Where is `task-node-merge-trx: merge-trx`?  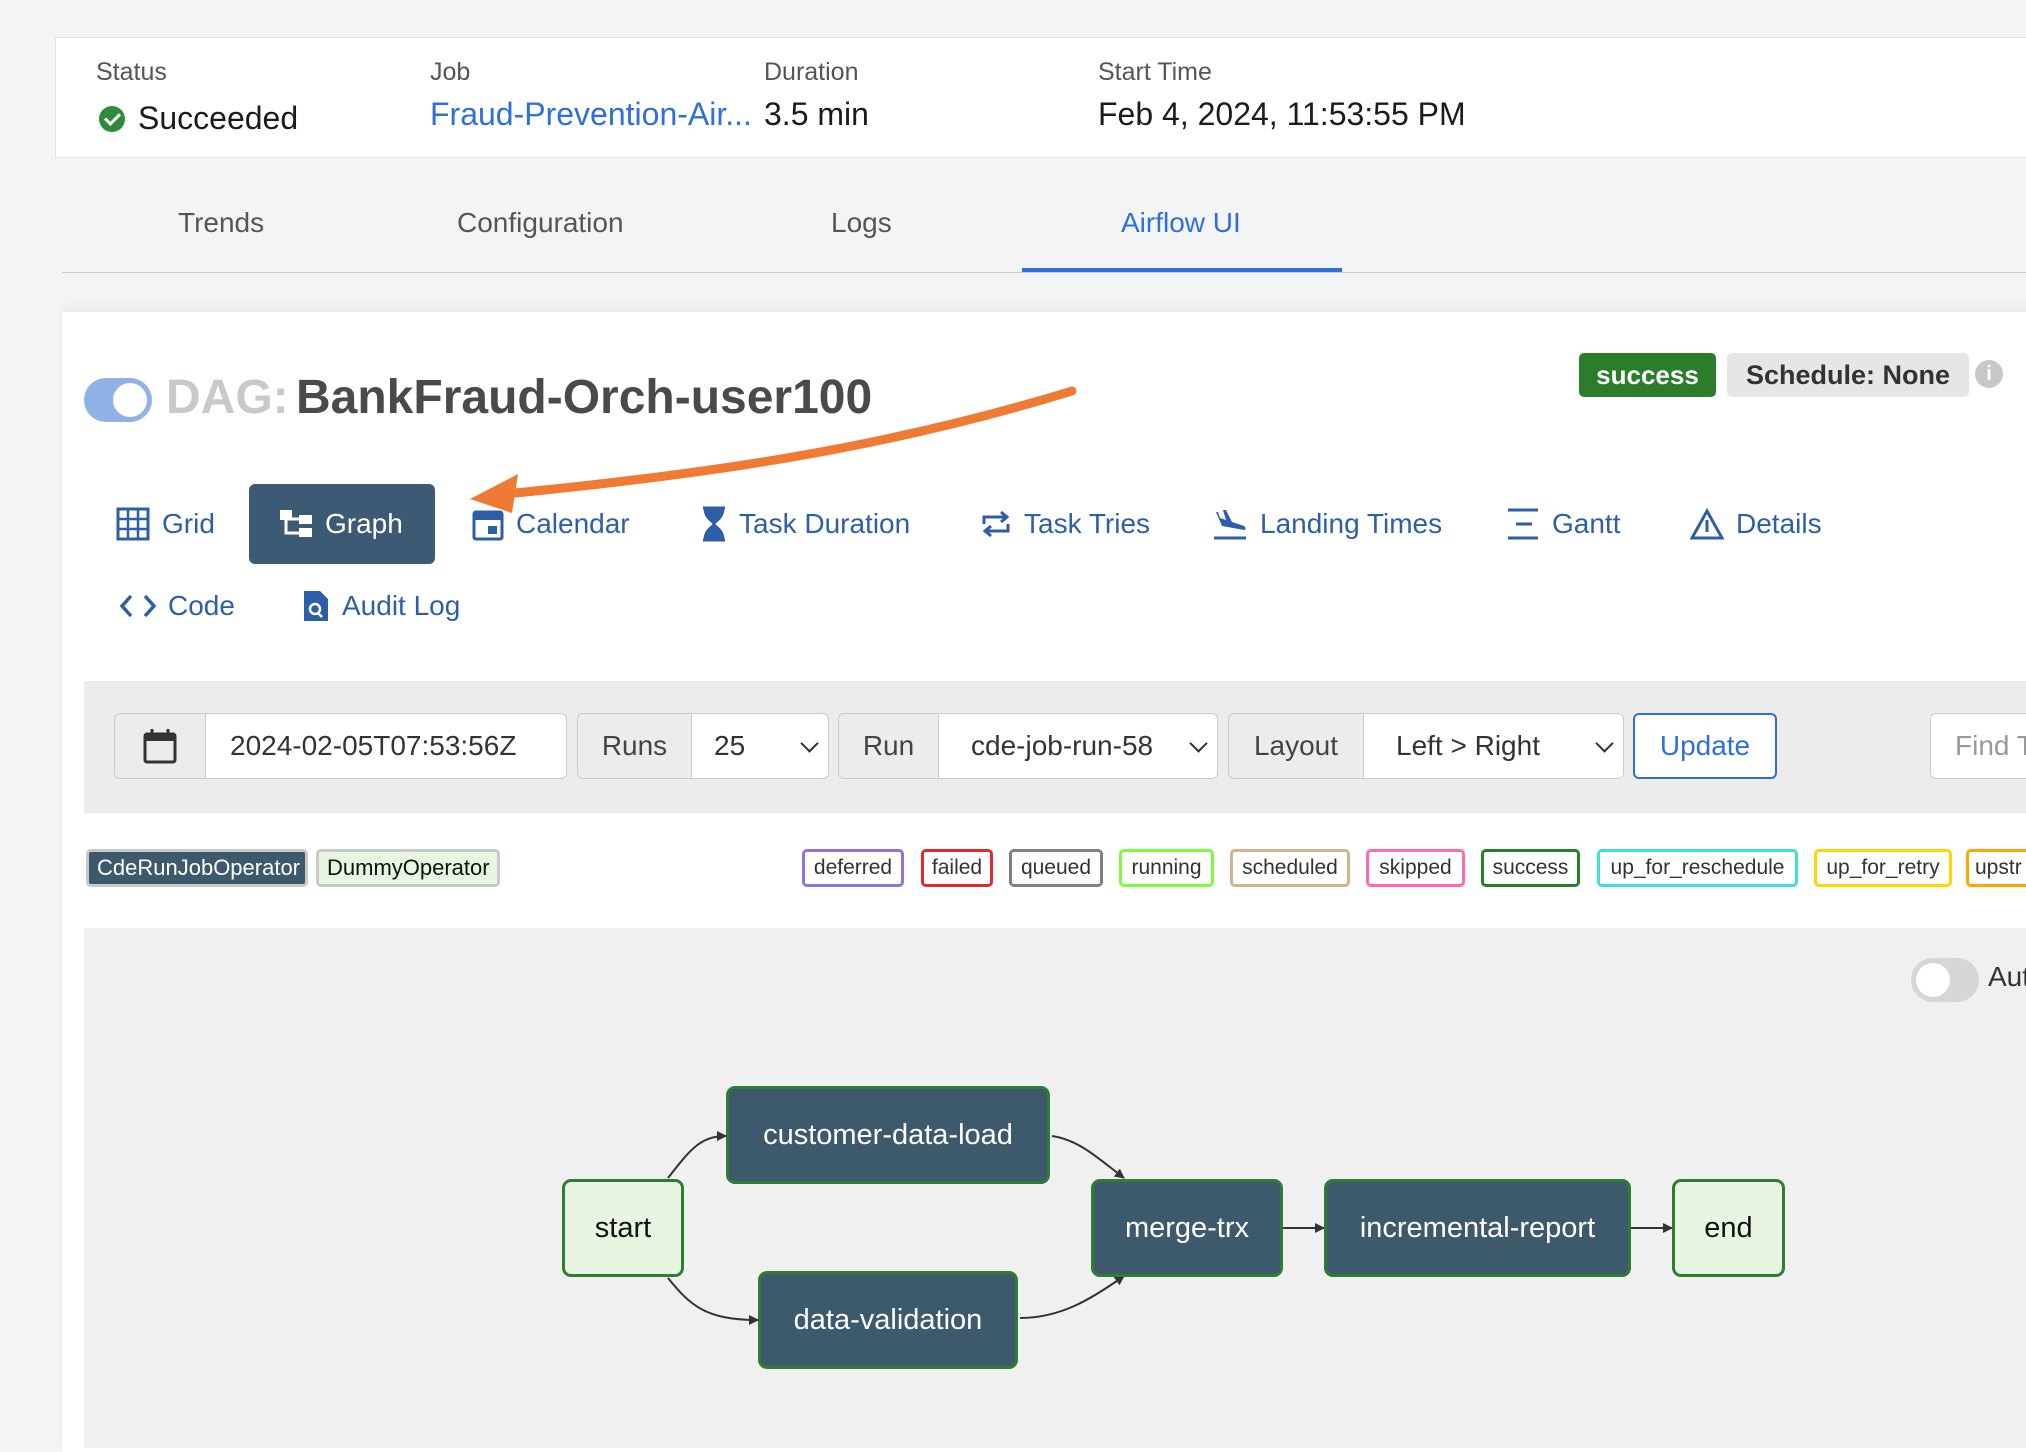
task-node-merge-trx: merge-trx is located at coordinates (1187, 1228).